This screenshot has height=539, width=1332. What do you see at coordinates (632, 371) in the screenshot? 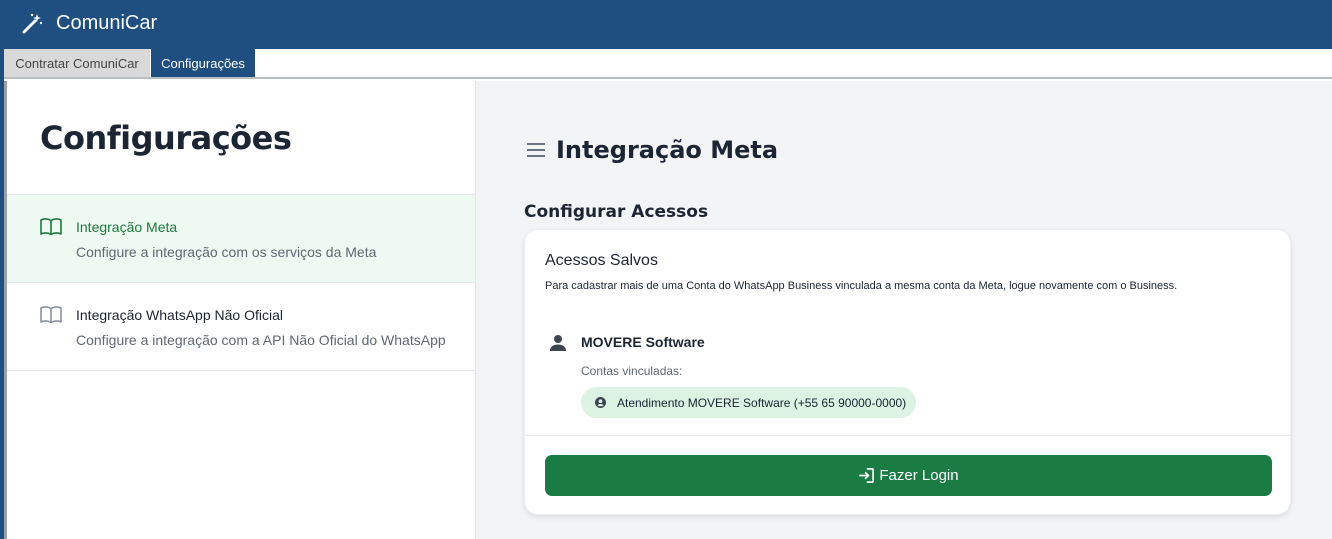
I see `linked-accounts-label: Contas vinculadas:` at bounding box center [632, 371].